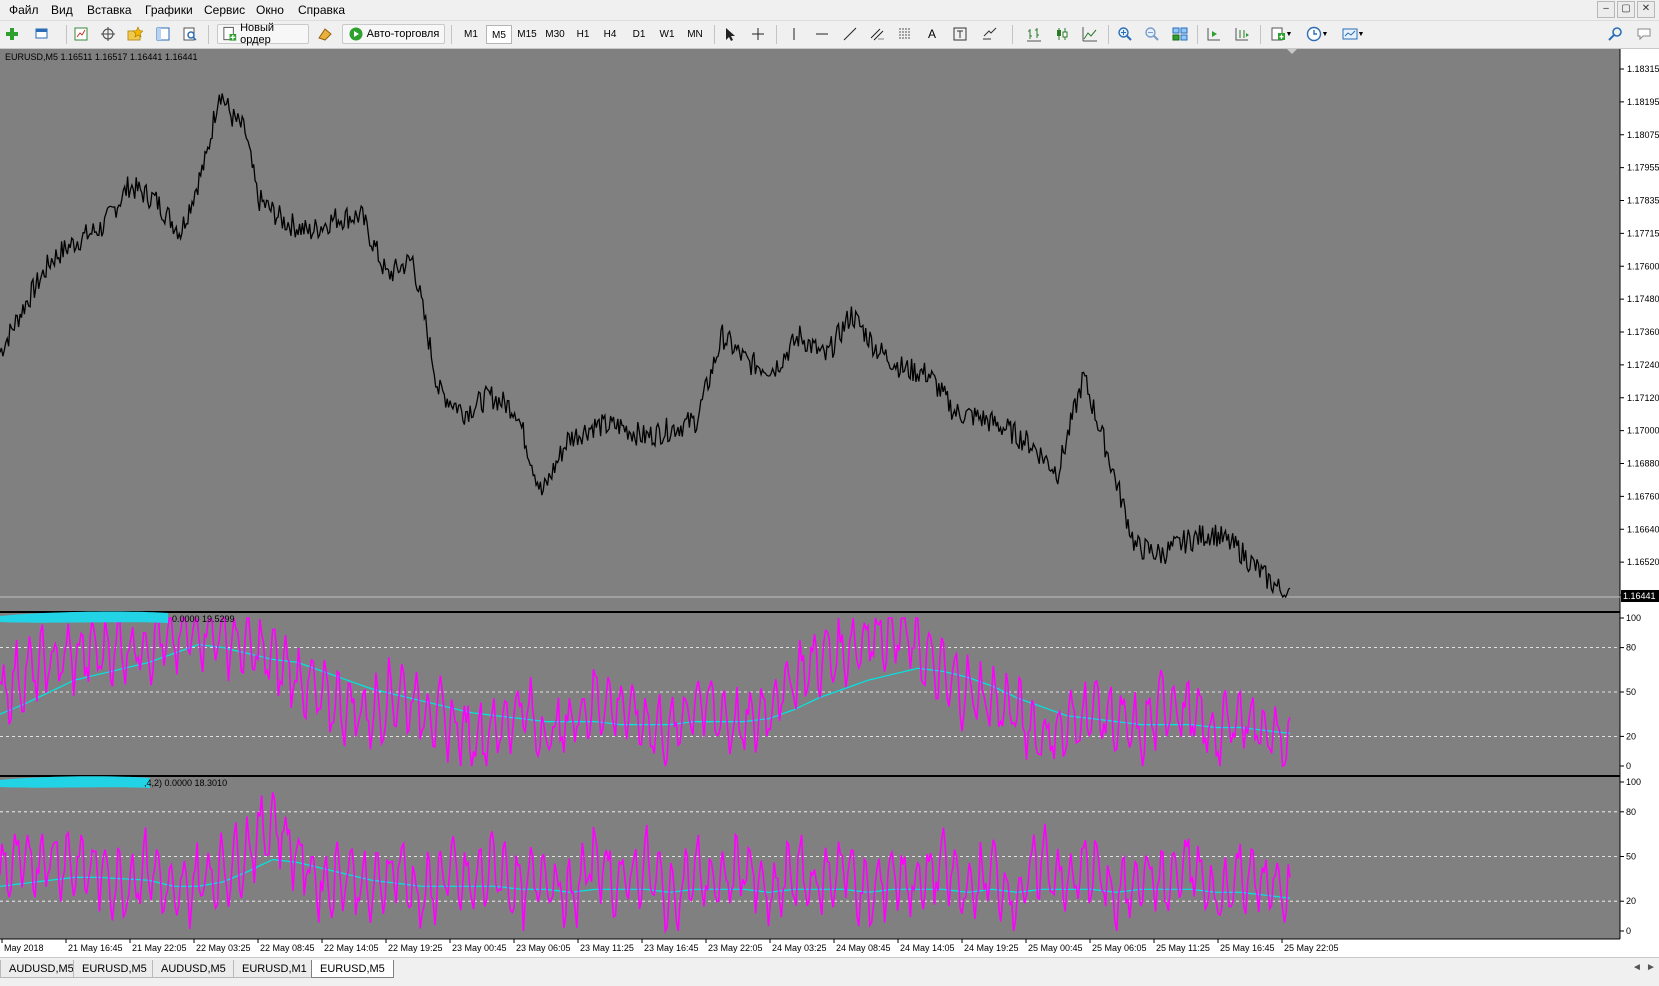 This screenshot has width=1659, height=986. What do you see at coordinates (1317, 34) in the screenshot?
I see `periods-button: ▼` at bounding box center [1317, 34].